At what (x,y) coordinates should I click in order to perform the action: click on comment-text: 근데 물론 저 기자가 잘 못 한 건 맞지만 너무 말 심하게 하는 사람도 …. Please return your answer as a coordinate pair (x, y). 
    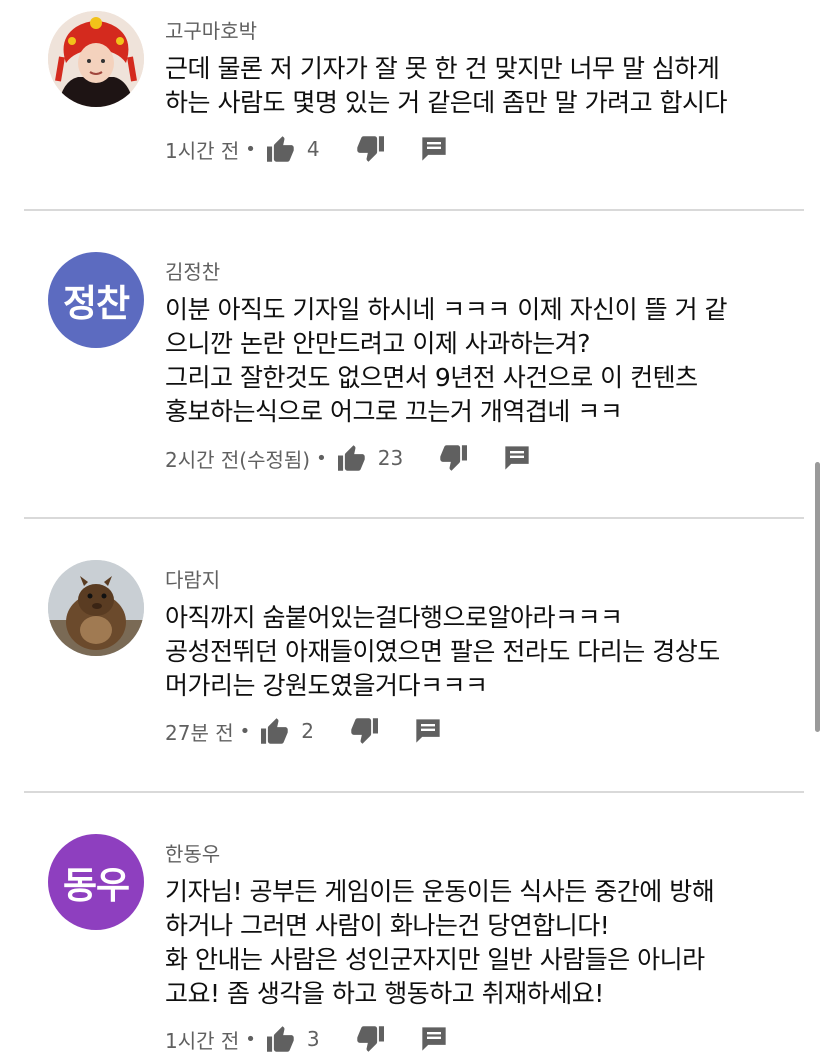
    Looking at the image, I should click on (446, 85).